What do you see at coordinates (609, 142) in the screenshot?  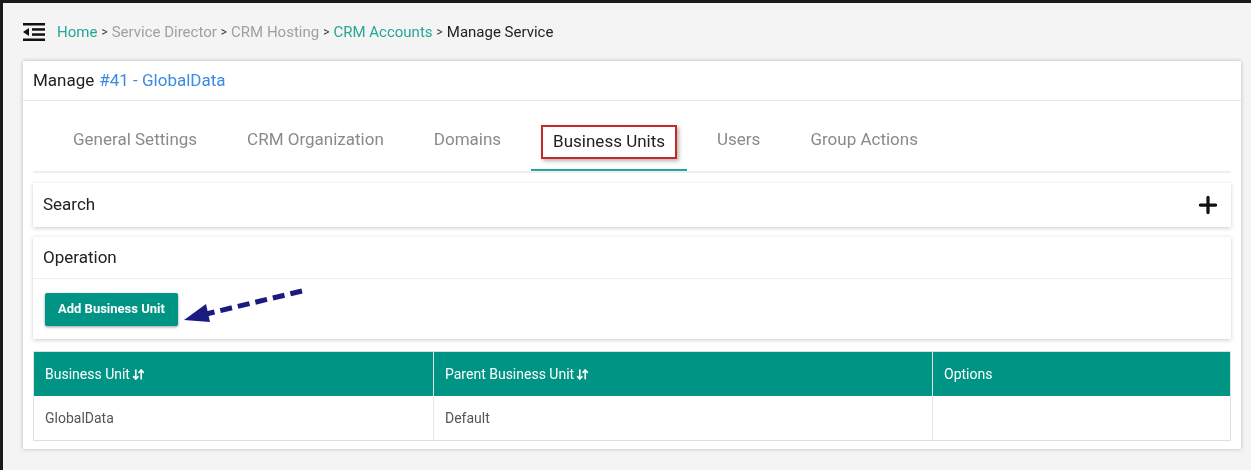 I see `tab: Business Units` at bounding box center [609, 142].